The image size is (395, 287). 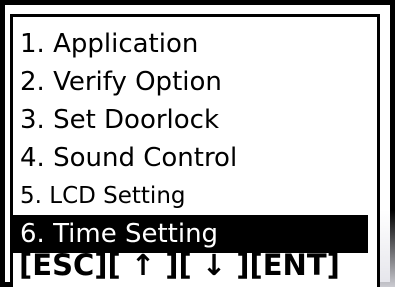 I want to click on menu-item-verify-option: 2. Verify Option, so click(x=190, y=82).